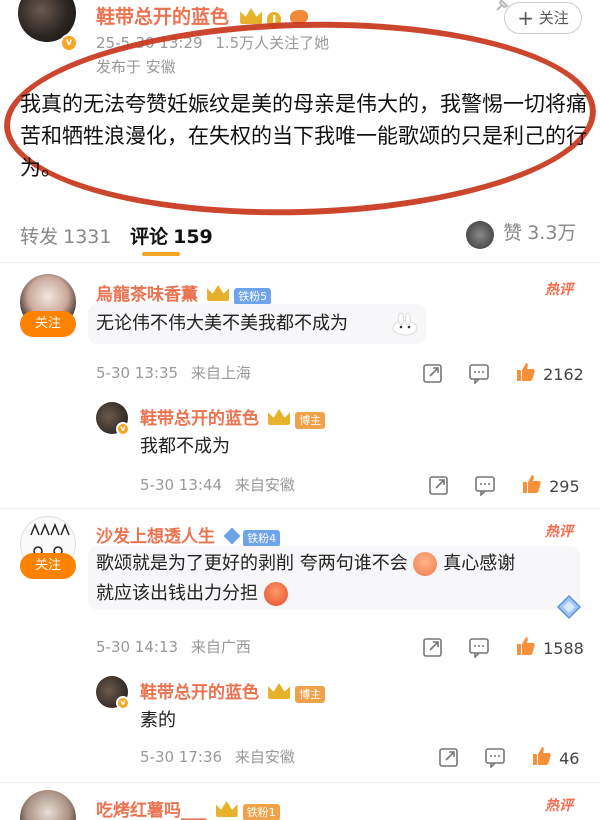 The height and width of the screenshot is (820, 600). I want to click on angry-face-icon, so click(275, 594).